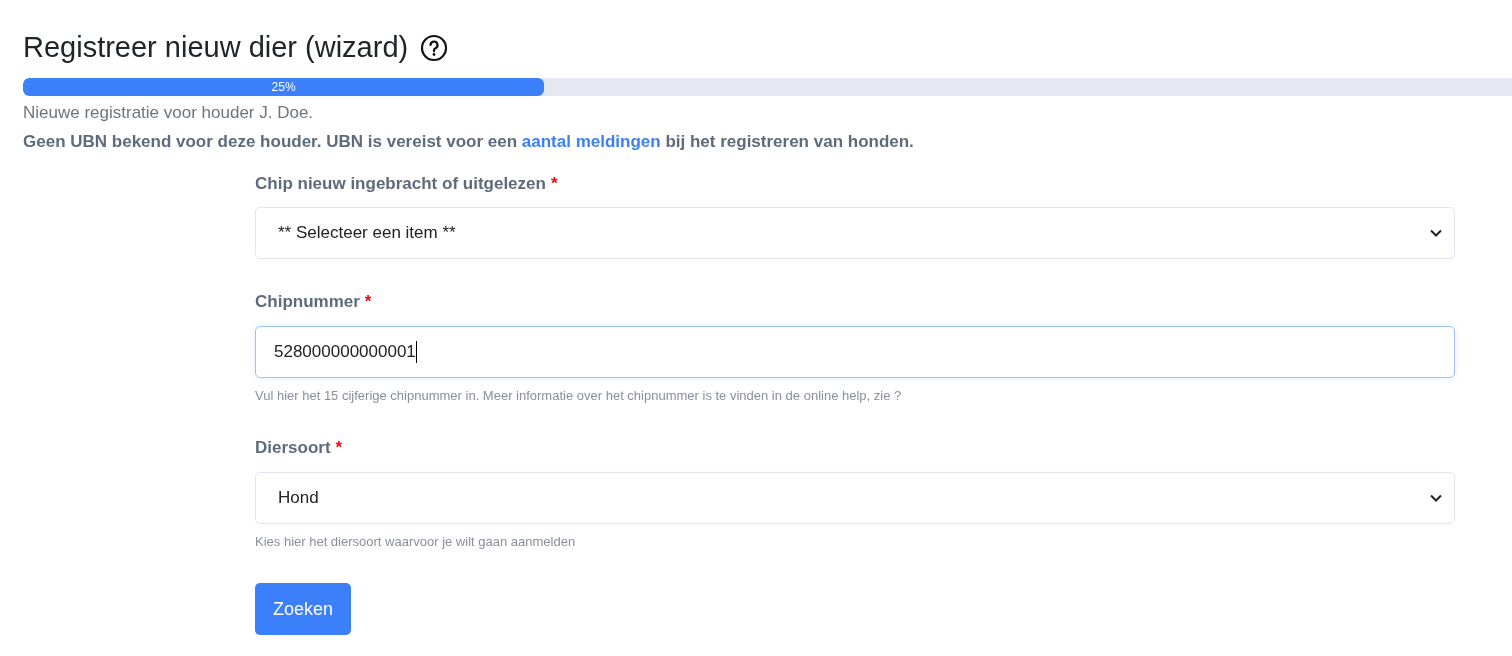 Image resolution: width=1512 pixels, height=656 pixels. I want to click on help-text: Vul hier het 15 cijferige chipnummer in. Meer informatie over het chipnummer is te vinden in de online help, zie ?, so click(579, 395).